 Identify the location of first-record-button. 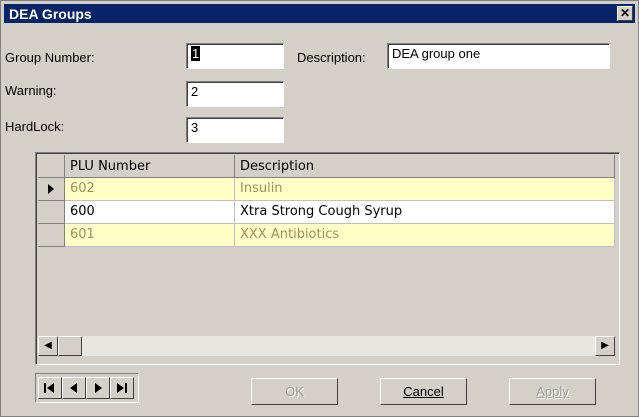
(50, 388).